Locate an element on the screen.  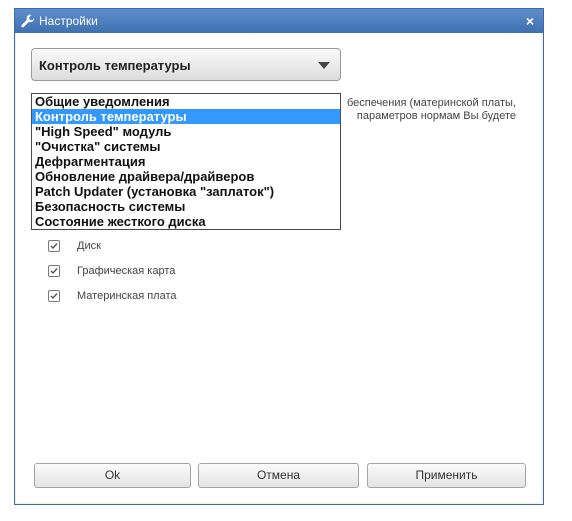
motherboard-checkbox is located at coordinates (54, 296).